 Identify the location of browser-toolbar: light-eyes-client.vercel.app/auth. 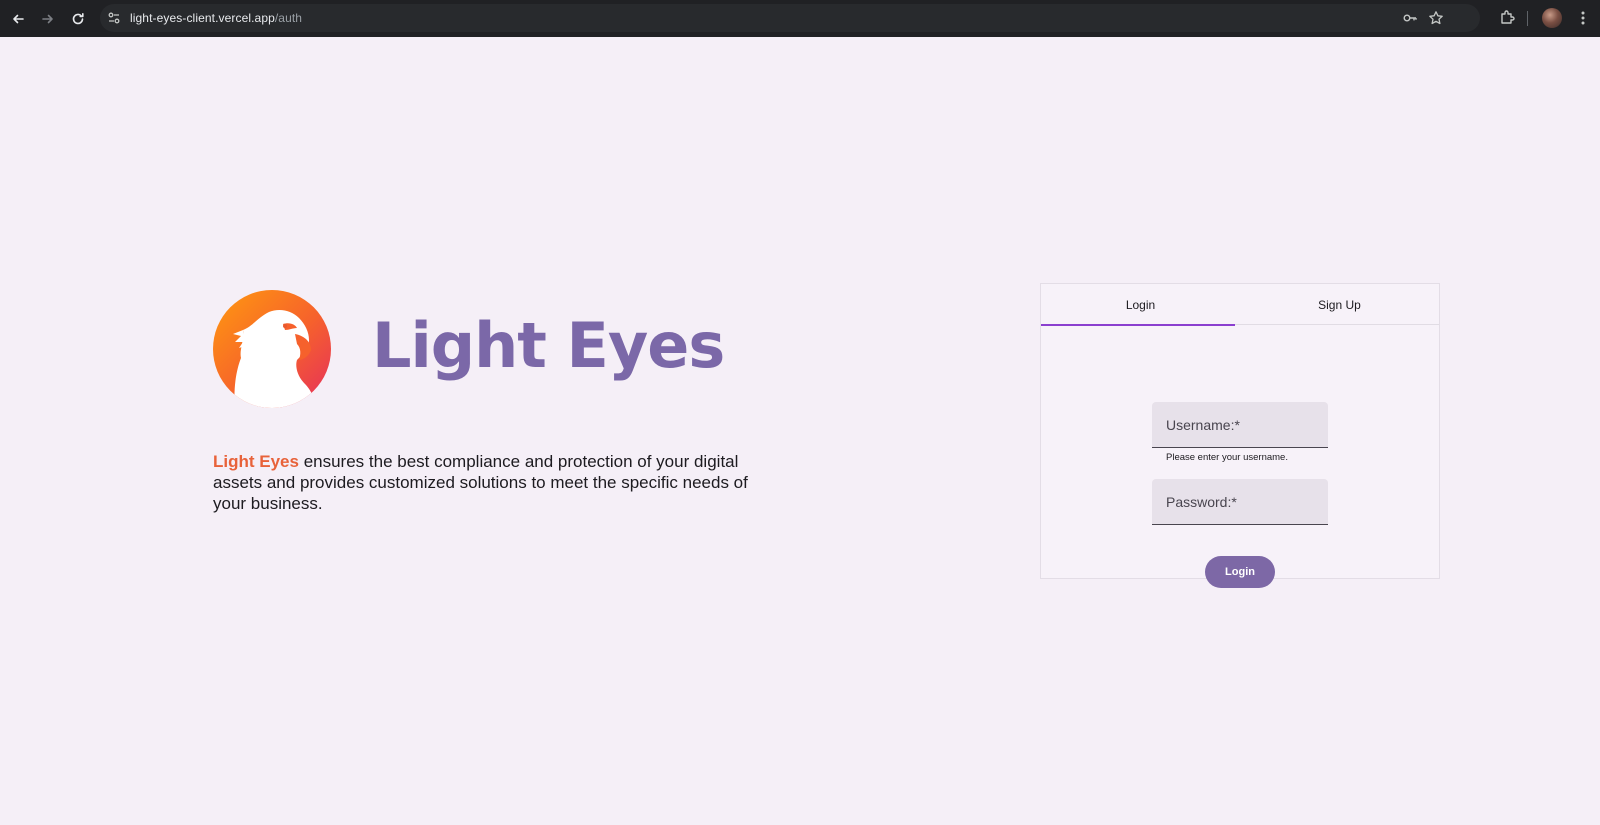
(800, 18).